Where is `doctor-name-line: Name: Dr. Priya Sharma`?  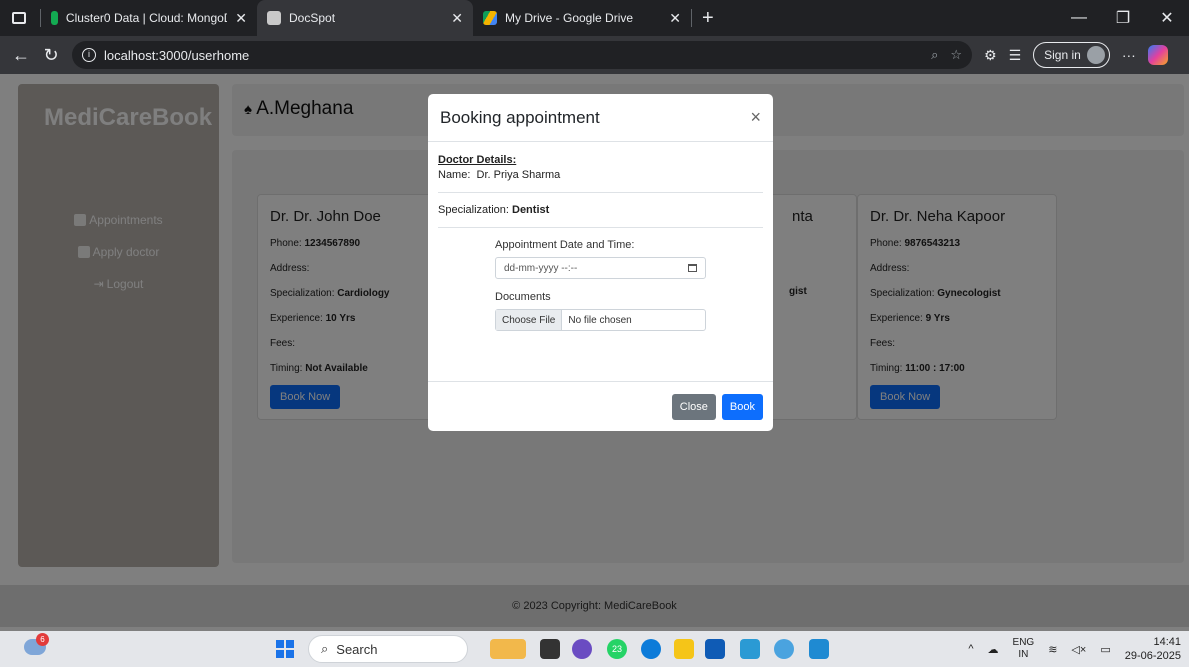
doctor-name-line: Name: Dr. Priya Sharma is located at coordinates (499, 175).